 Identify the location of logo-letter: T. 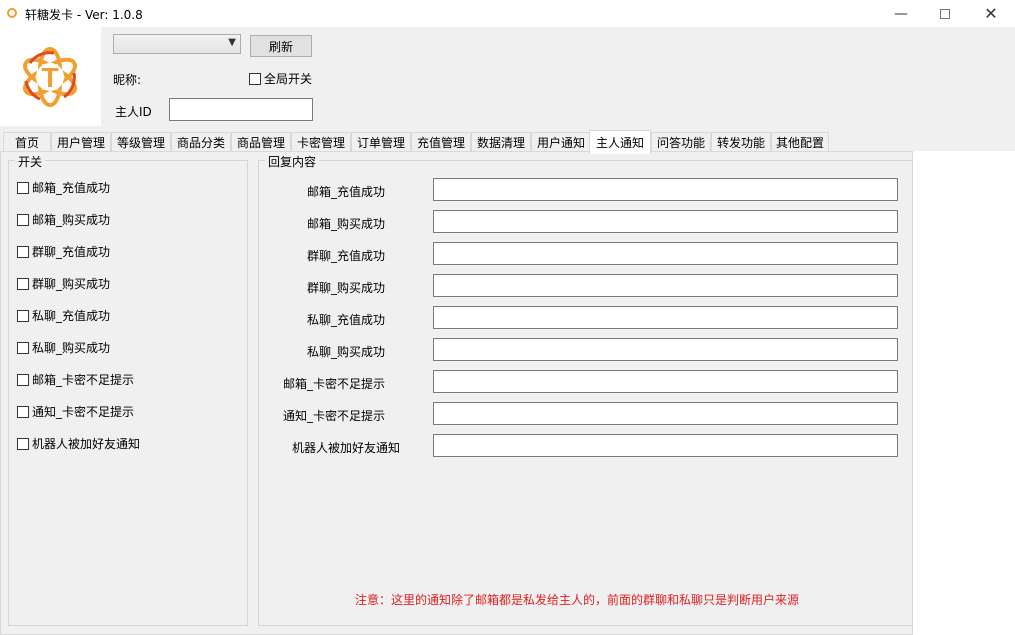
(49, 77).